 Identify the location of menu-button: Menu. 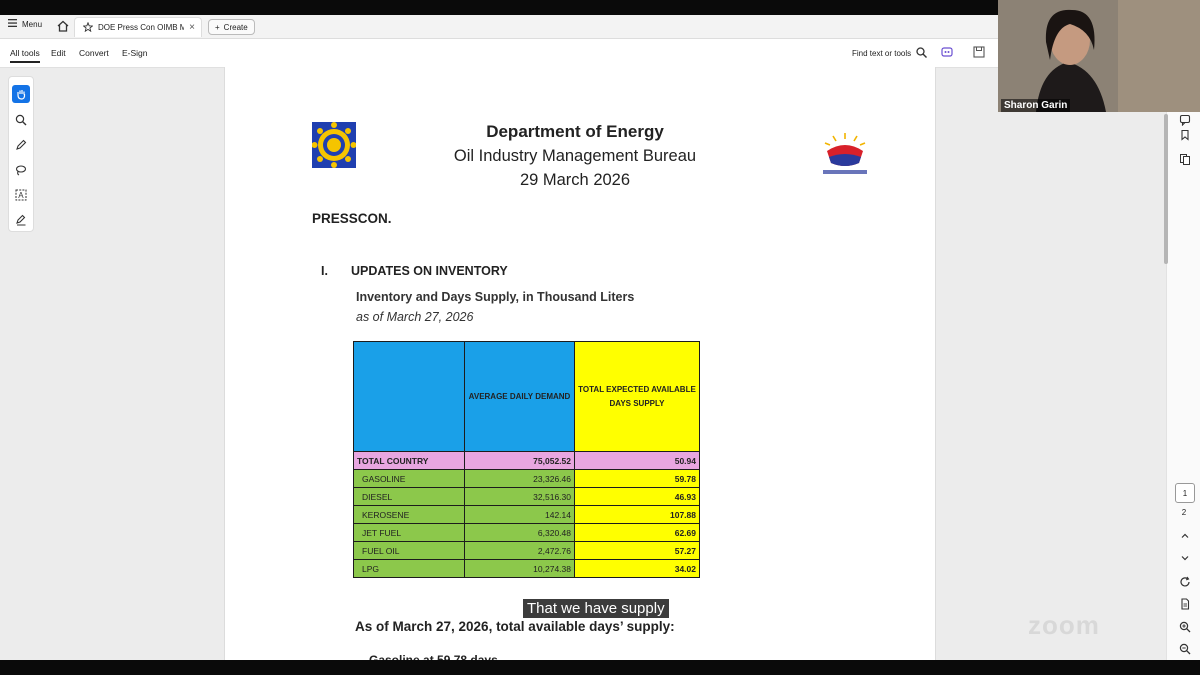
(25, 24).